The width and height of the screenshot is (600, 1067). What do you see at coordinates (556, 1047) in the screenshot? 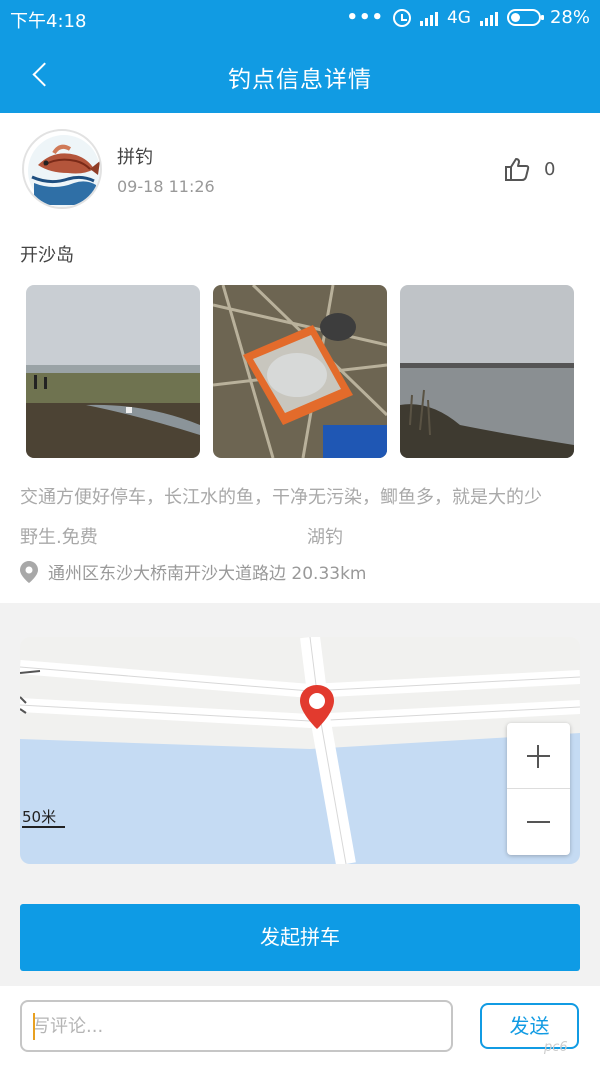
I see `watermark-logo: pc6` at bounding box center [556, 1047].